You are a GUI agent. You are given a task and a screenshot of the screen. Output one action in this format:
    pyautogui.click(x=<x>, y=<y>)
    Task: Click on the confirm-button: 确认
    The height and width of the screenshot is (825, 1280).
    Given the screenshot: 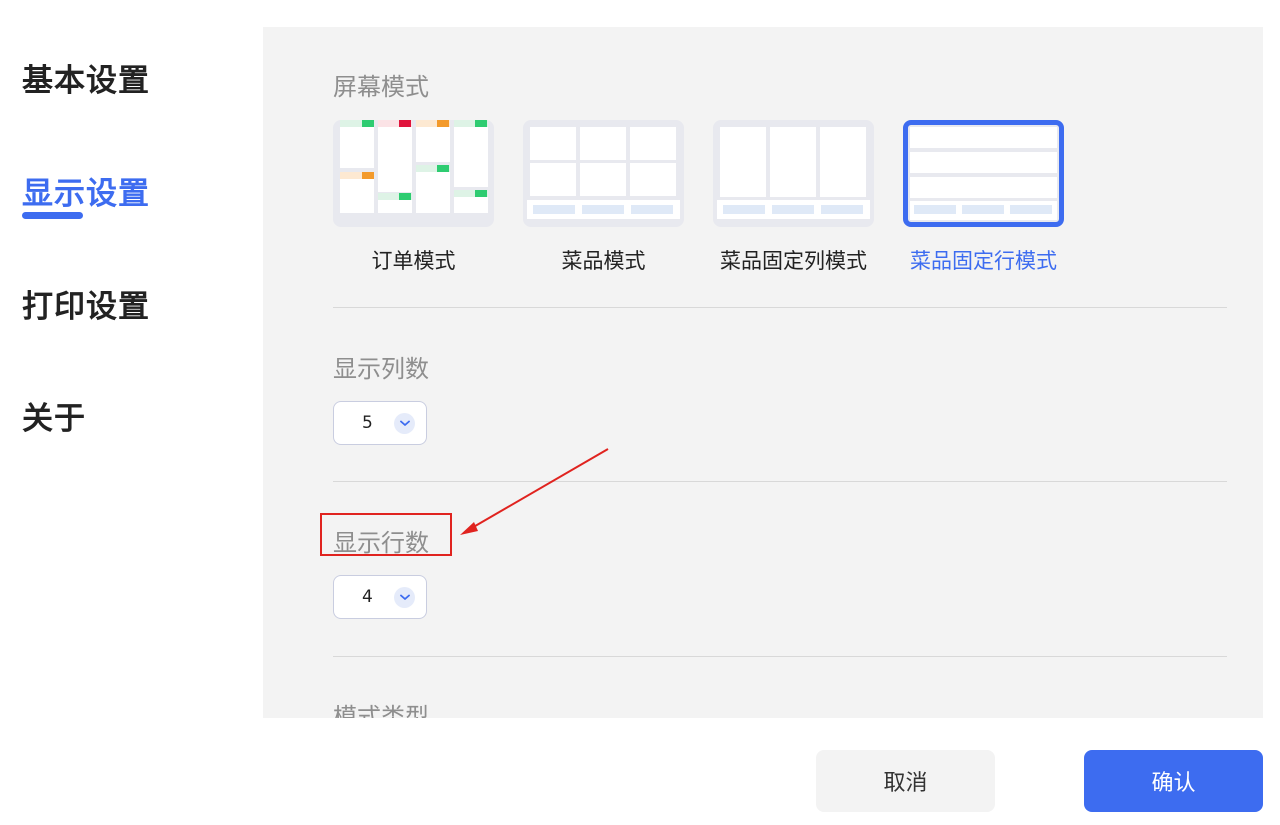 What is the action you would take?
    pyautogui.click(x=1173, y=781)
    